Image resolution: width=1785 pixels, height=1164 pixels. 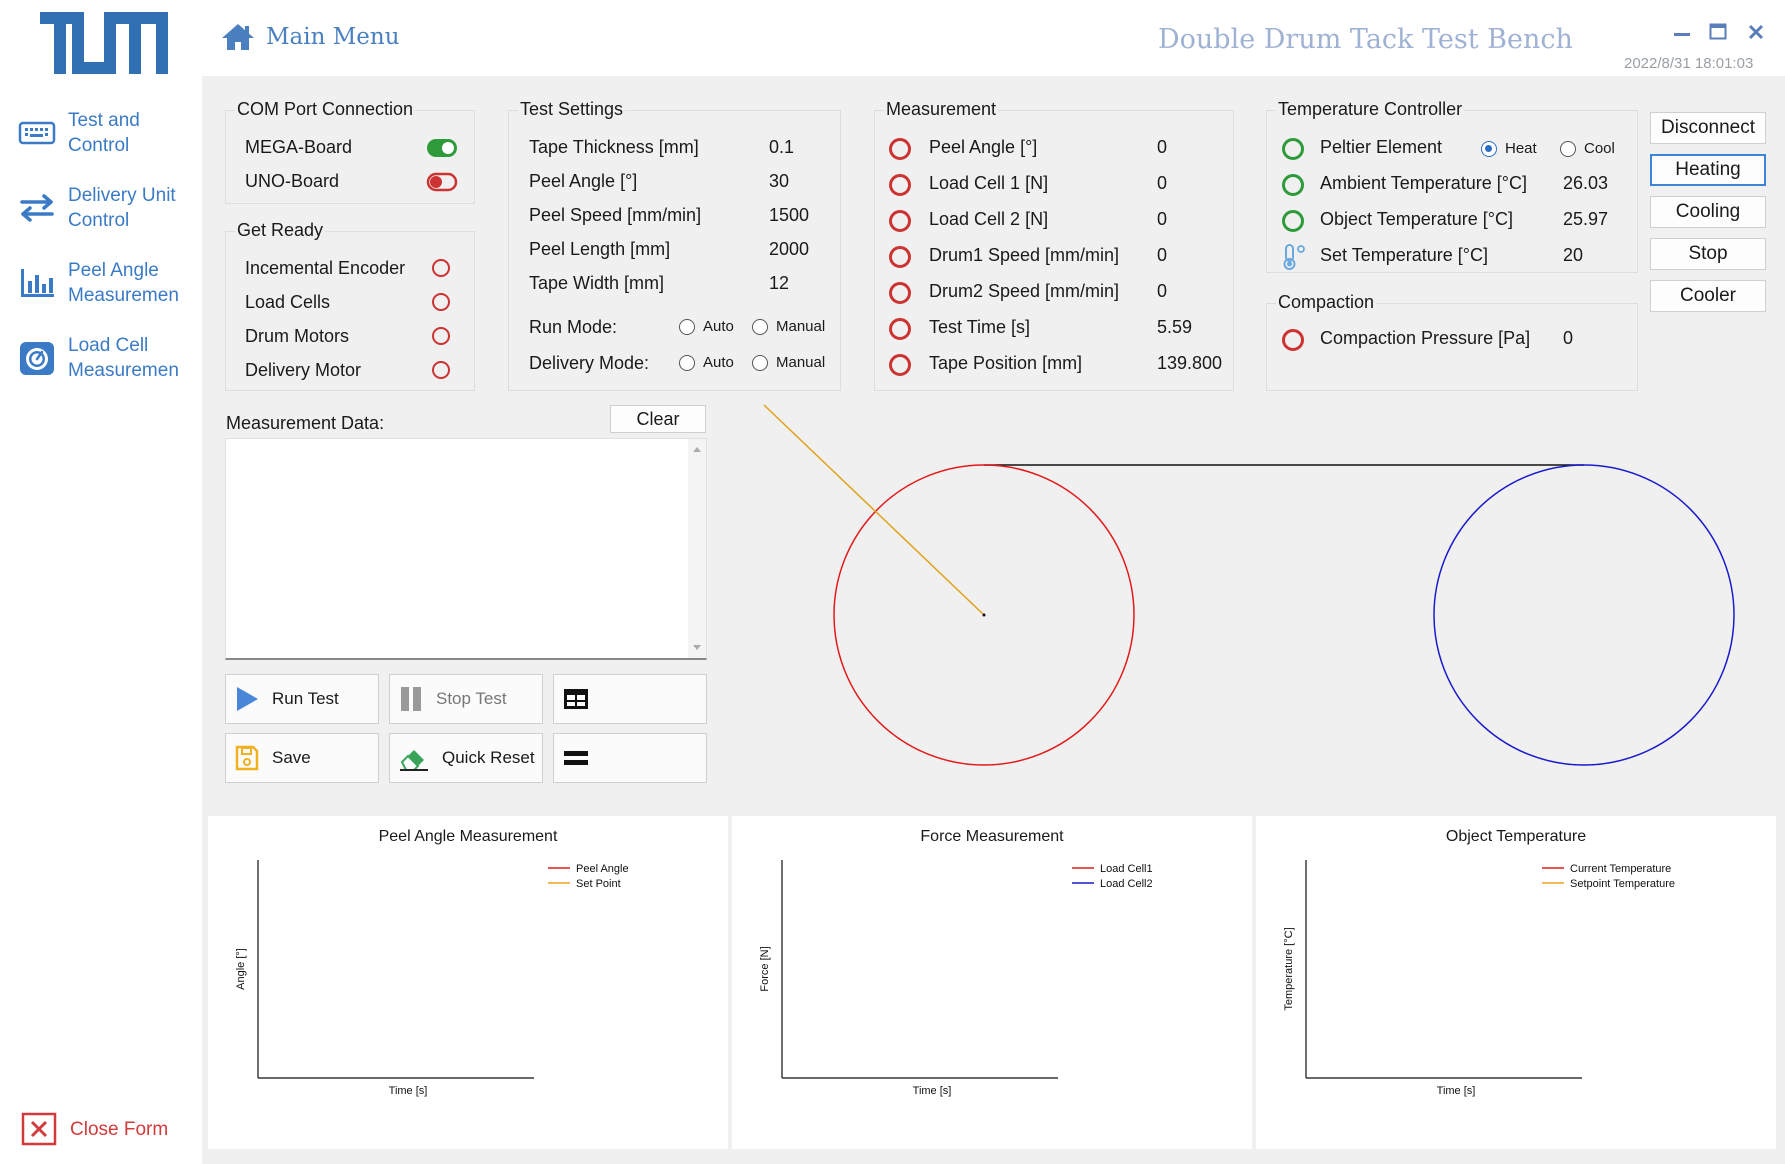 I want to click on group-title: Measurement, so click(x=941, y=109).